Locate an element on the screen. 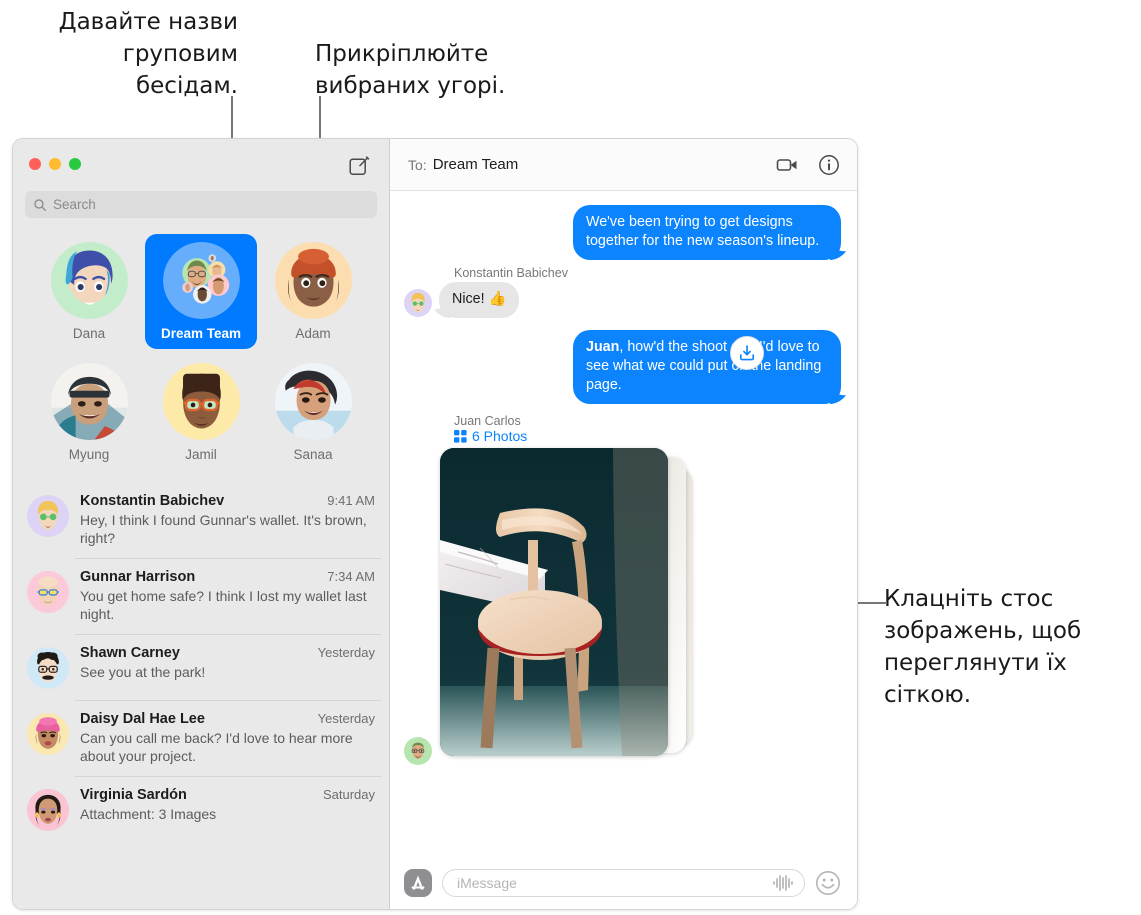 This screenshot has height=915, width=1141. group-avatar-dream-team is located at coordinates (201, 280).